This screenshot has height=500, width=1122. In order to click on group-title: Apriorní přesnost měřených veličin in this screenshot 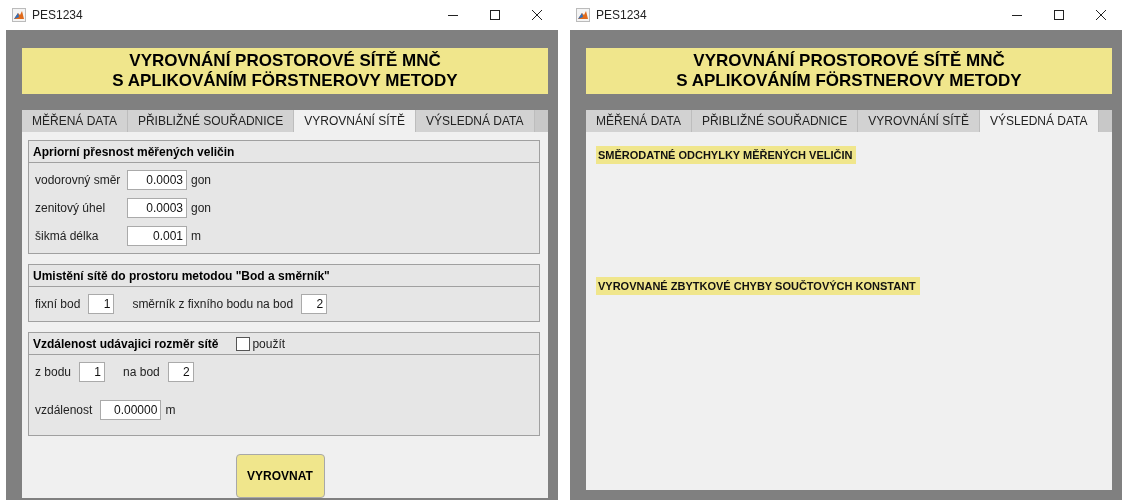, I will do `click(134, 151)`.